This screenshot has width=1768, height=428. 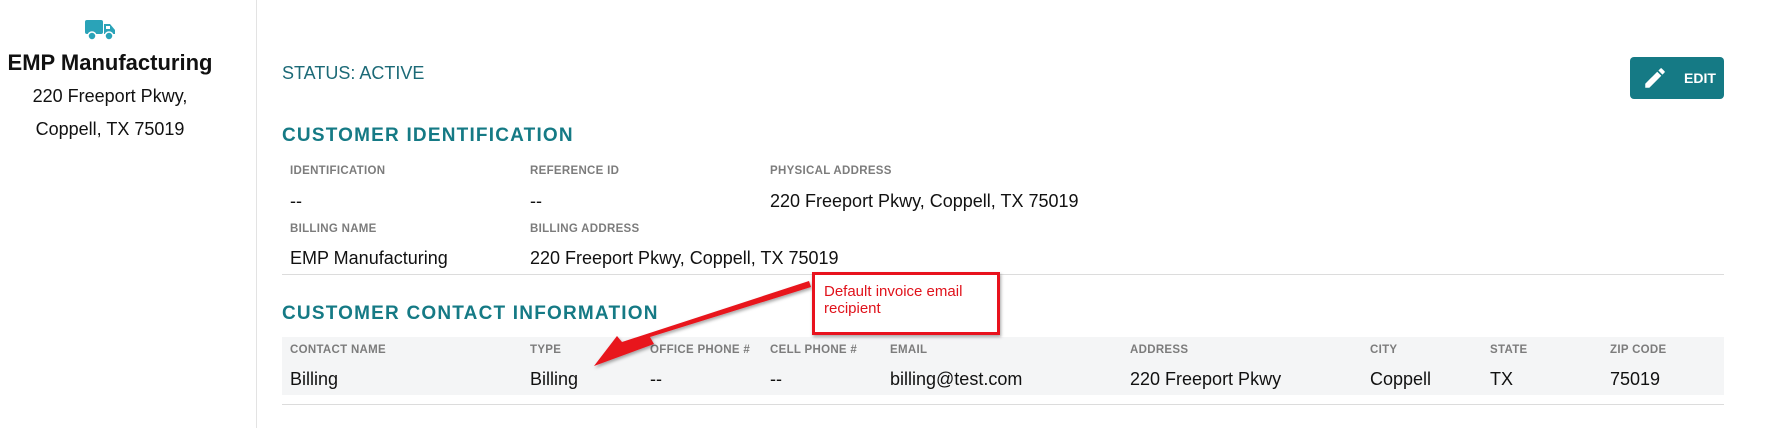 I want to click on identification-label: IDENTIFICATION, so click(x=338, y=171).